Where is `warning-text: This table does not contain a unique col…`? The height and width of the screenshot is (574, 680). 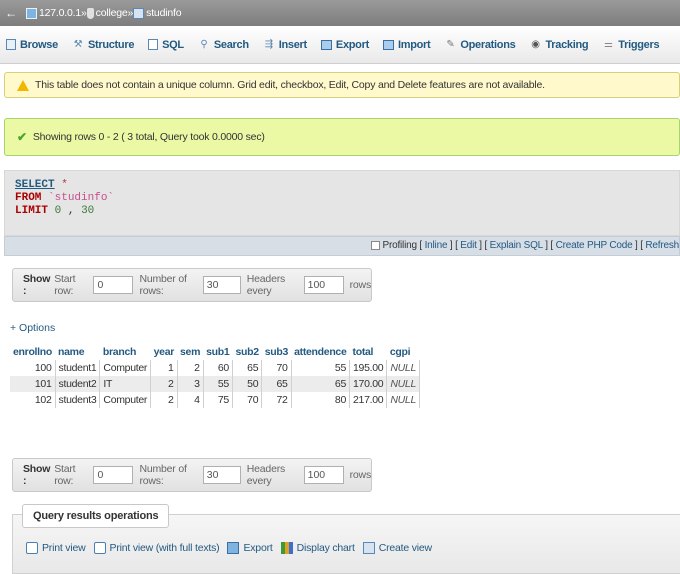
warning-text: This table does not contain a unique col… is located at coordinates (290, 85).